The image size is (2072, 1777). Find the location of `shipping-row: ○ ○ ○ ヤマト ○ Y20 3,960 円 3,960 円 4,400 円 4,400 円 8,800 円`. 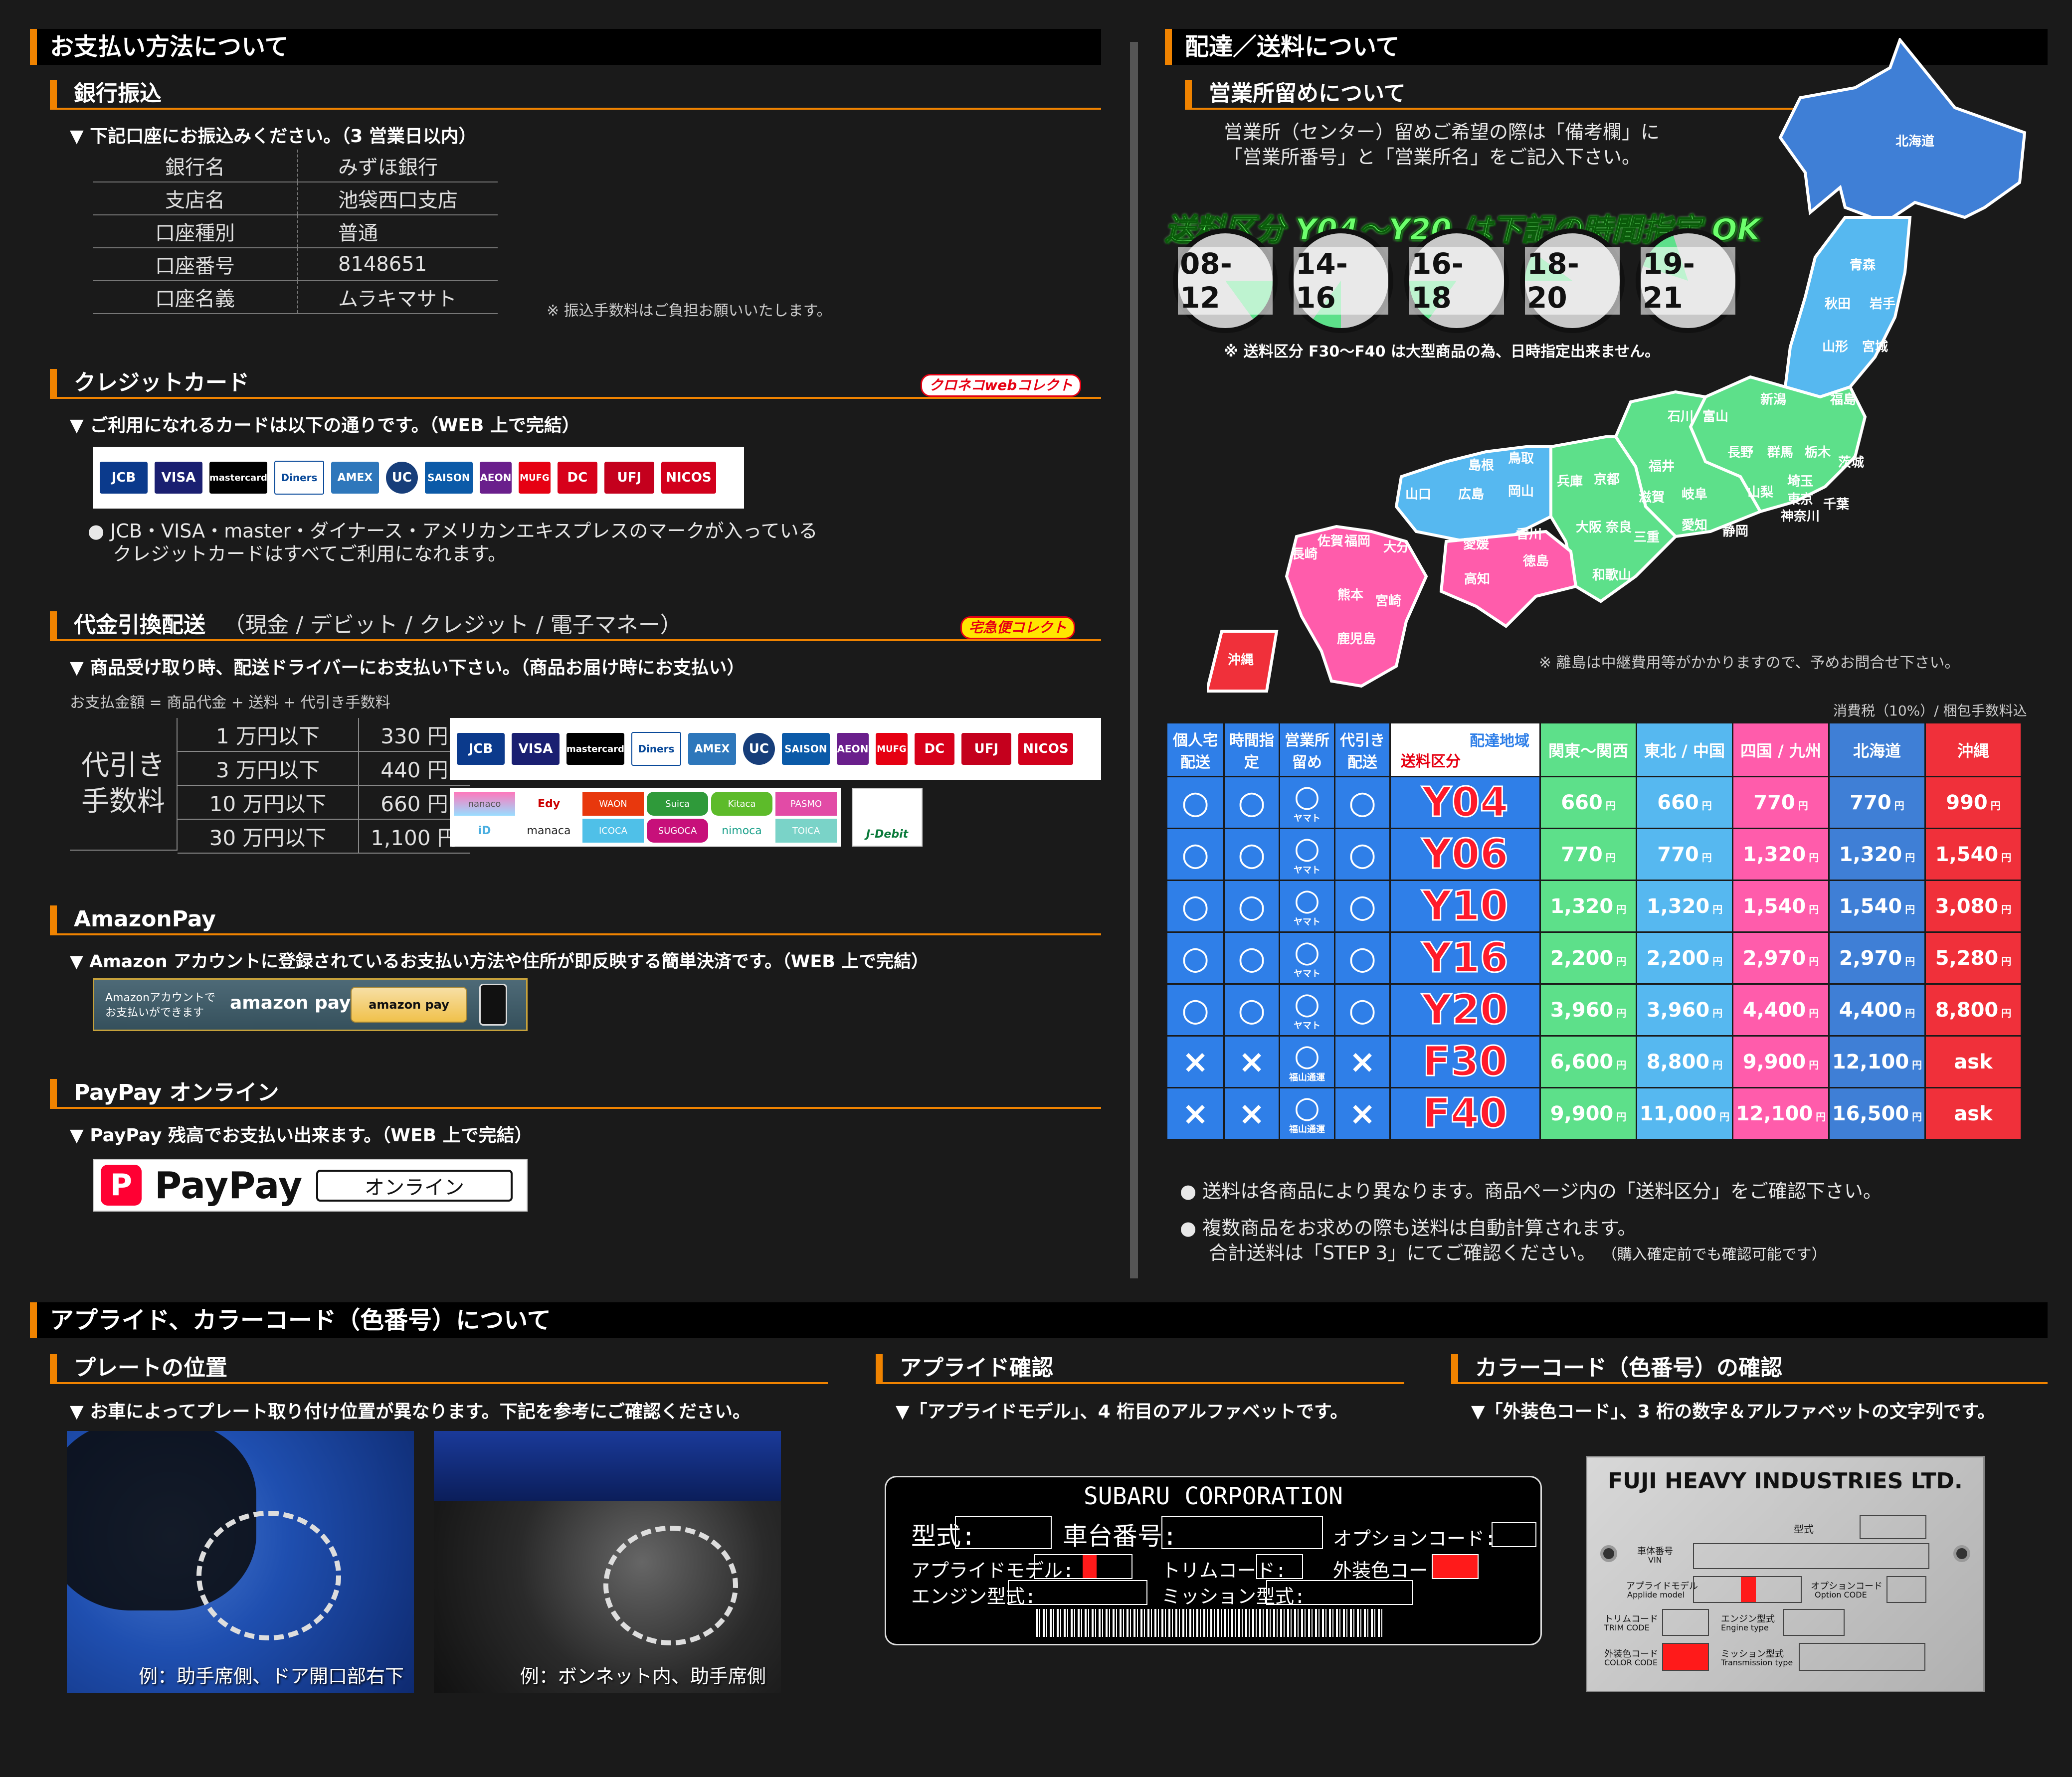

shipping-row: ○ ○ ○ ヤマト ○ Y20 3,960 円 3,960 円 4,400 円 4,400 円 8,800 円 is located at coordinates (1594, 1010).